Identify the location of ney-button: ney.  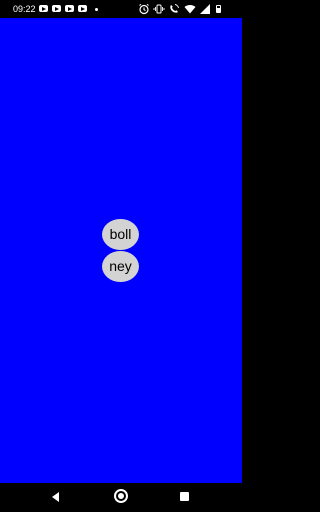
(120, 266).